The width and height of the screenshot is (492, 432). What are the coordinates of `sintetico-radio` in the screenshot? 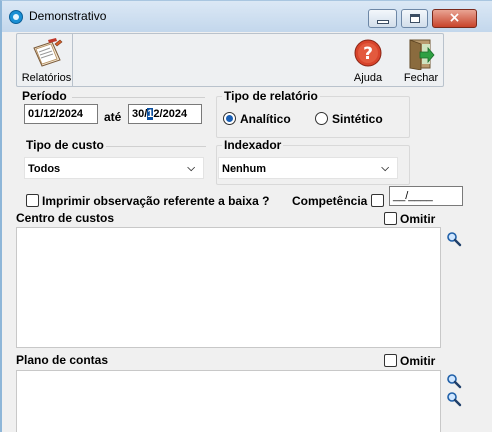 It's located at (321, 118).